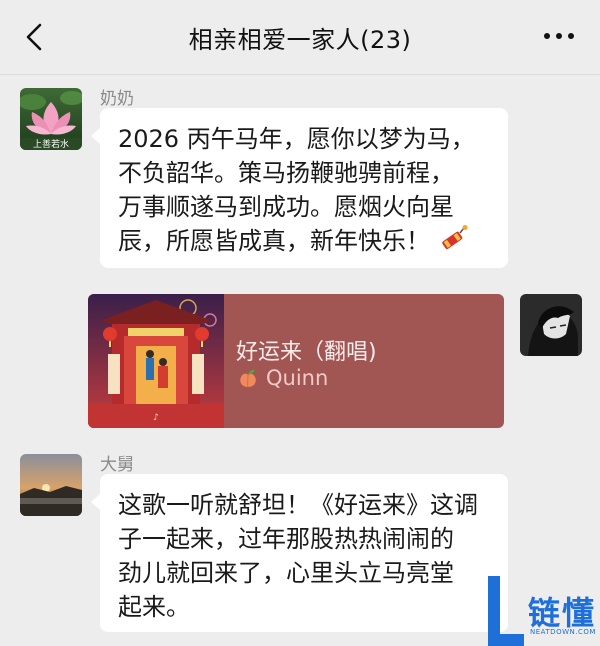 This screenshot has height=646, width=600. I want to click on firecracker-icon, so click(455, 237).